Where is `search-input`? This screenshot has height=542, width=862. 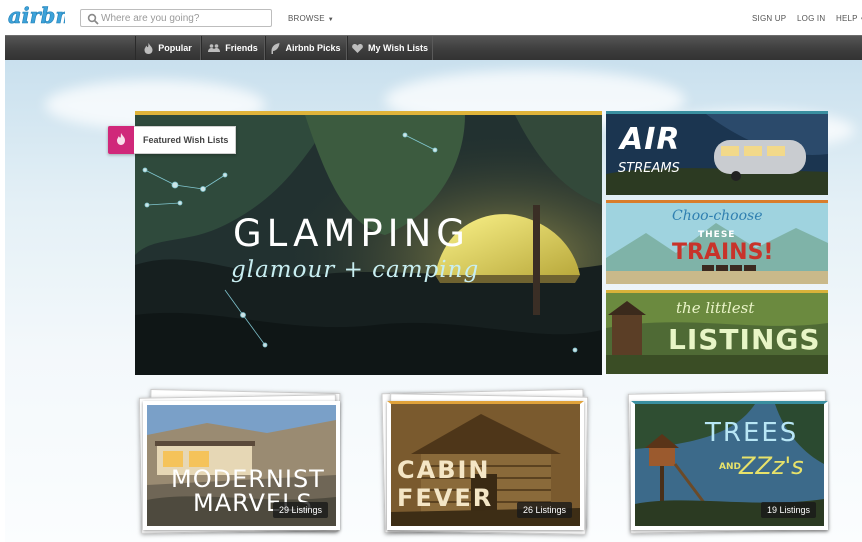
search-input is located at coordinates (185, 18).